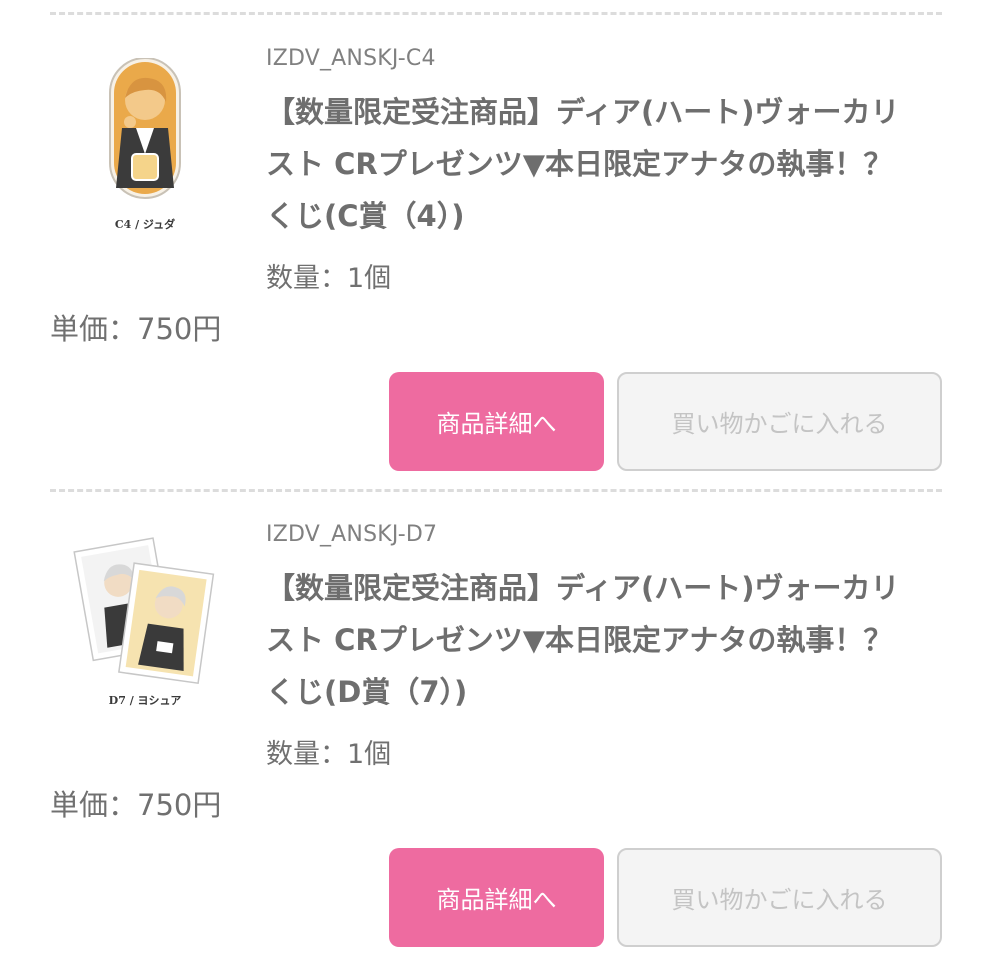  What do you see at coordinates (352, 534) in the screenshot?
I see `product-code: IZDV_ANSKJ-D7` at bounding box center [352, 534].